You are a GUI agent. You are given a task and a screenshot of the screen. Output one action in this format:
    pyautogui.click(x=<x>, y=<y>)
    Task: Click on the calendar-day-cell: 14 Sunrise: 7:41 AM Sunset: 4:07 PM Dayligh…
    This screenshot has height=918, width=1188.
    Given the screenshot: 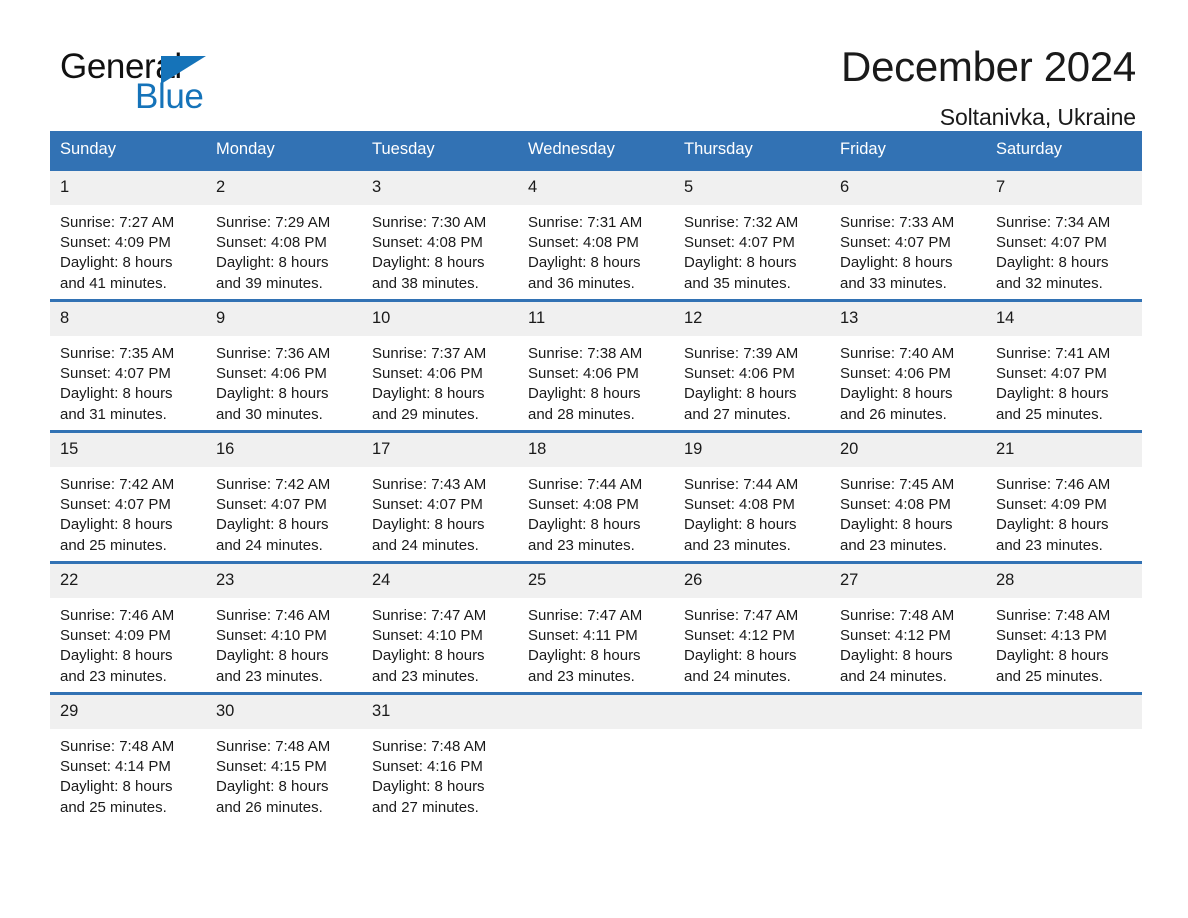 What is the action you would take?
    pyautogui.click(x=1064, y=365)
    